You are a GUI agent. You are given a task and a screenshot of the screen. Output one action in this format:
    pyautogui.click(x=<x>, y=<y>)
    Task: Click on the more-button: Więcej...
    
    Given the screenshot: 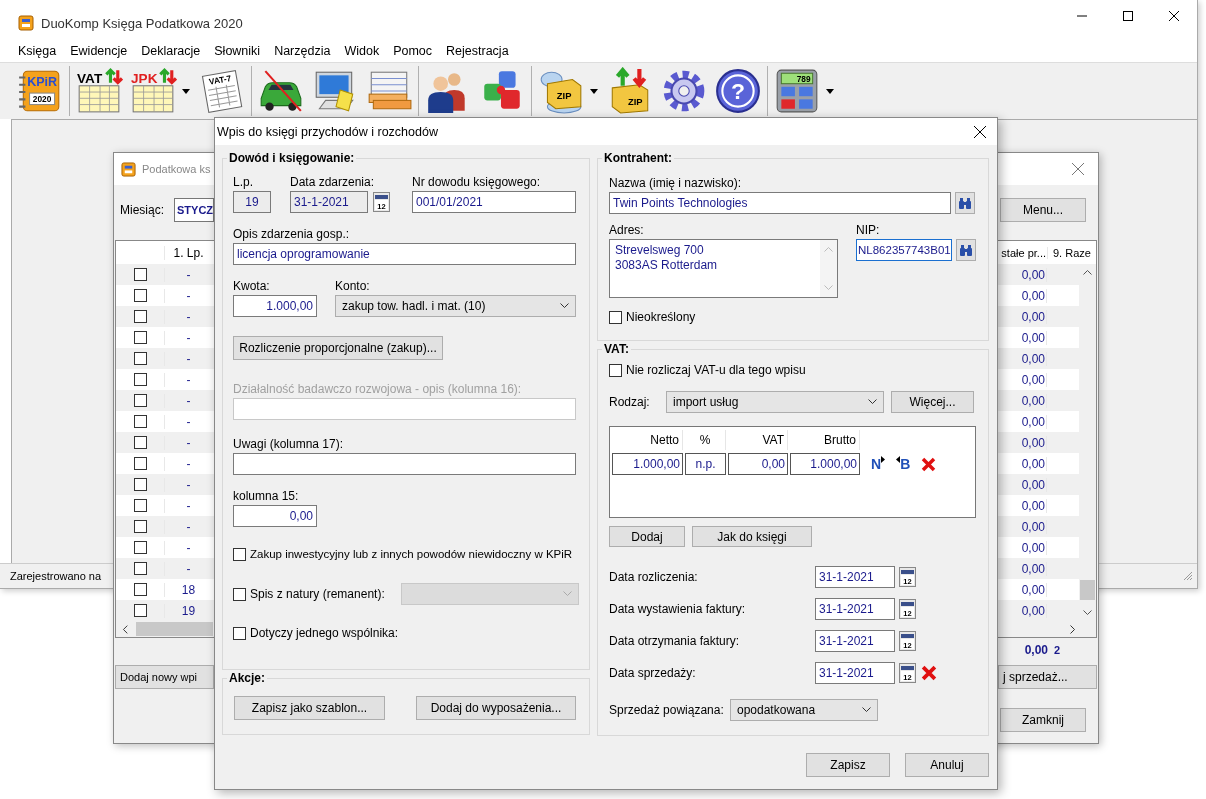 What is the action you would take?
    pyautogui.click(x=932, y=402)
    